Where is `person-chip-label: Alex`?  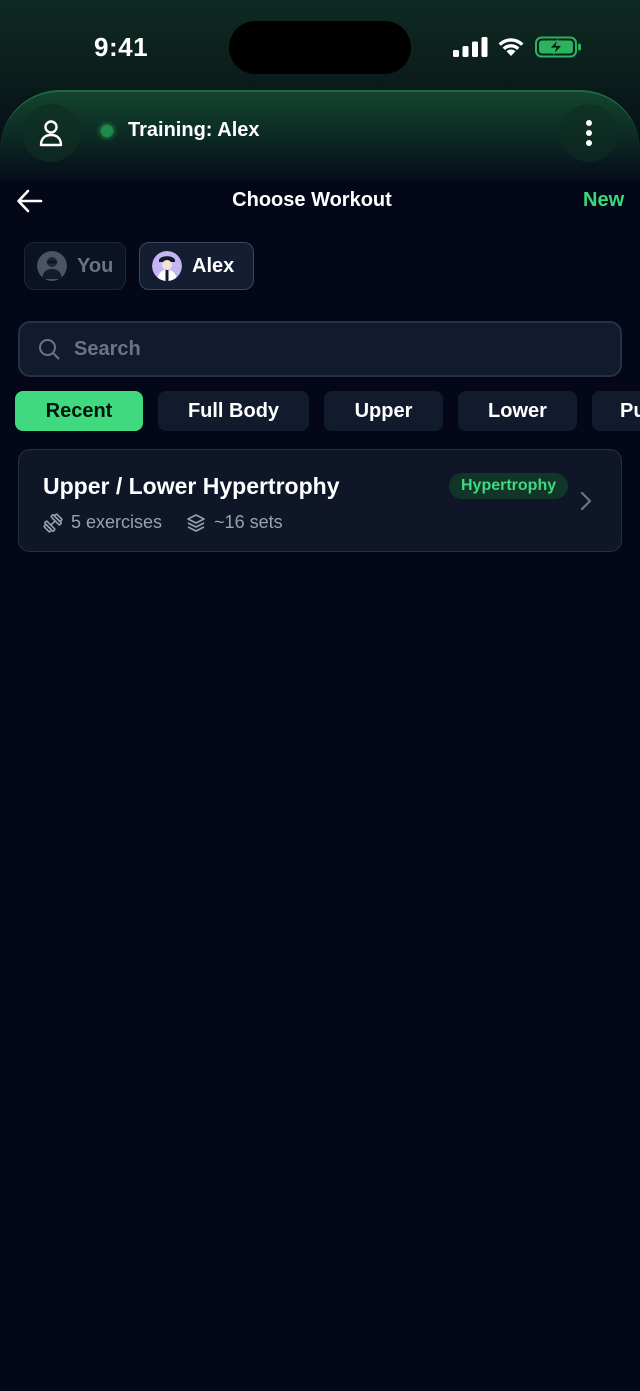
person-chip-label: Alex is located at coordinates (213, 265).